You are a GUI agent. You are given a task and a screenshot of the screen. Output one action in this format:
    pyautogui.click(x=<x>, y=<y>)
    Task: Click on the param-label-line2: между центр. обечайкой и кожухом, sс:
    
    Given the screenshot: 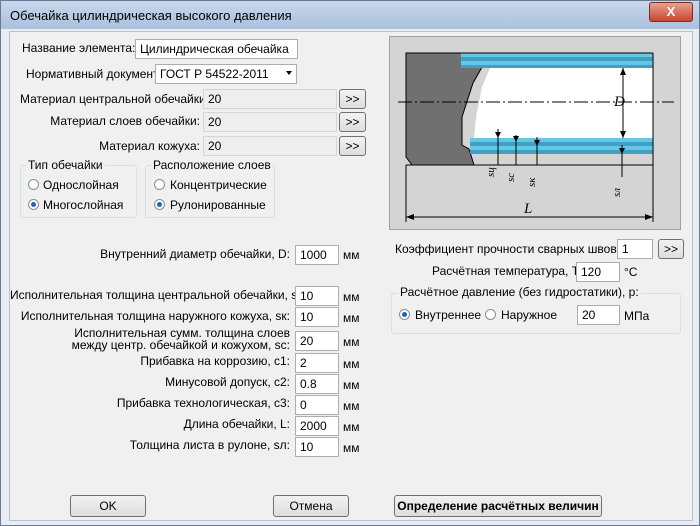 What is the action you would take?
    pyautogui.click(x=180, y=345)
    